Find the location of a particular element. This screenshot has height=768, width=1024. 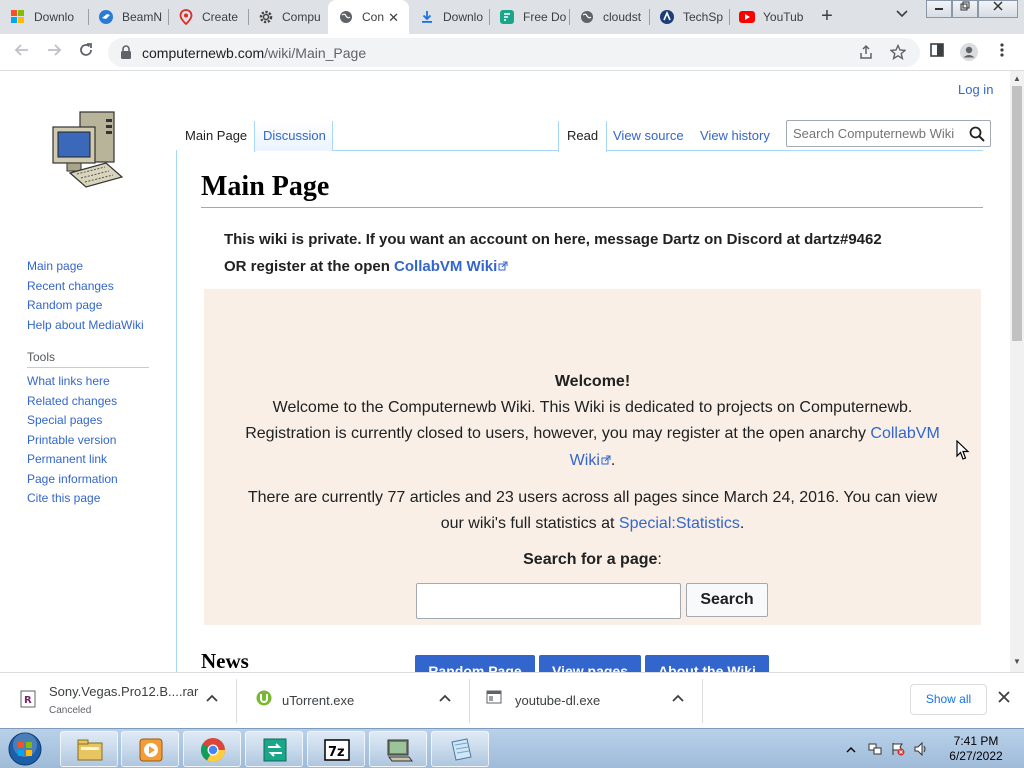

tab-discussion: Discussion is located at coordinates (294, 139).